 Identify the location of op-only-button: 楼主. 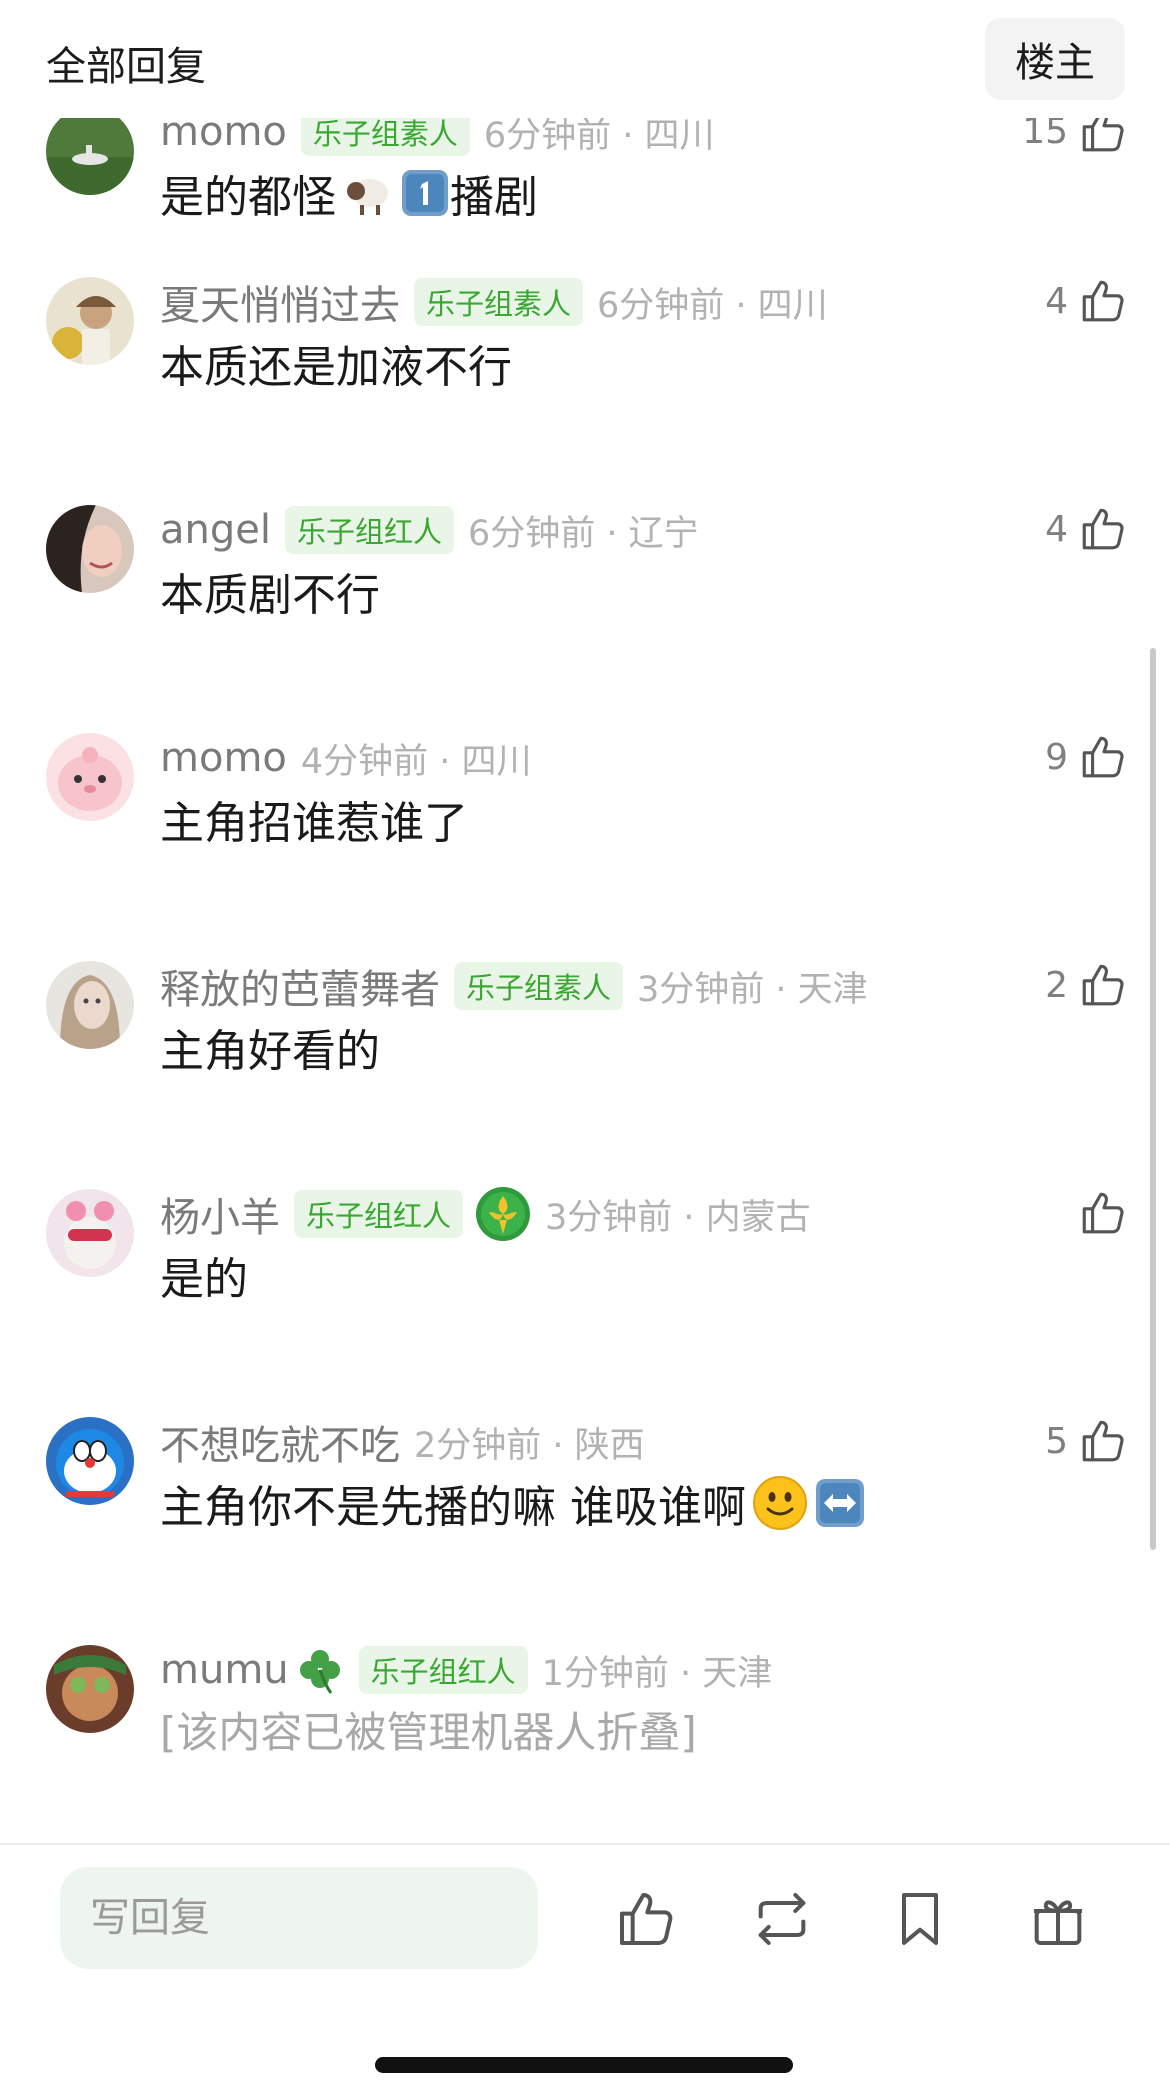
(1055, 59).